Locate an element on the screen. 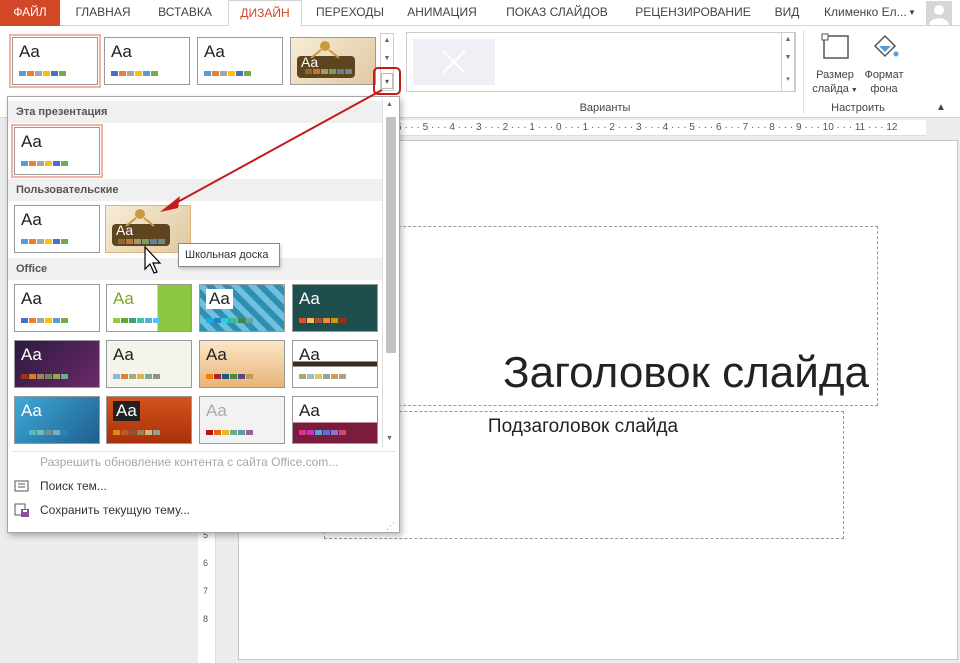  theme-school-board: Aa is located at coordinates (333, 61).